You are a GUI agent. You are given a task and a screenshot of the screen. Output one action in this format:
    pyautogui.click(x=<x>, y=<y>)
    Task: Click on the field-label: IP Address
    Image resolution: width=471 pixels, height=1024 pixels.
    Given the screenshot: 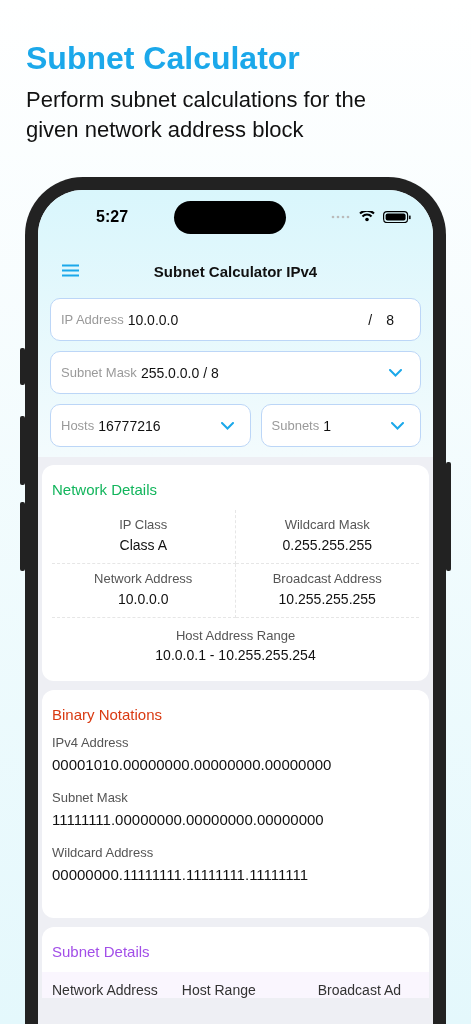 What is the action you would take?
    pyautogui.click(x=92, y=319)
    